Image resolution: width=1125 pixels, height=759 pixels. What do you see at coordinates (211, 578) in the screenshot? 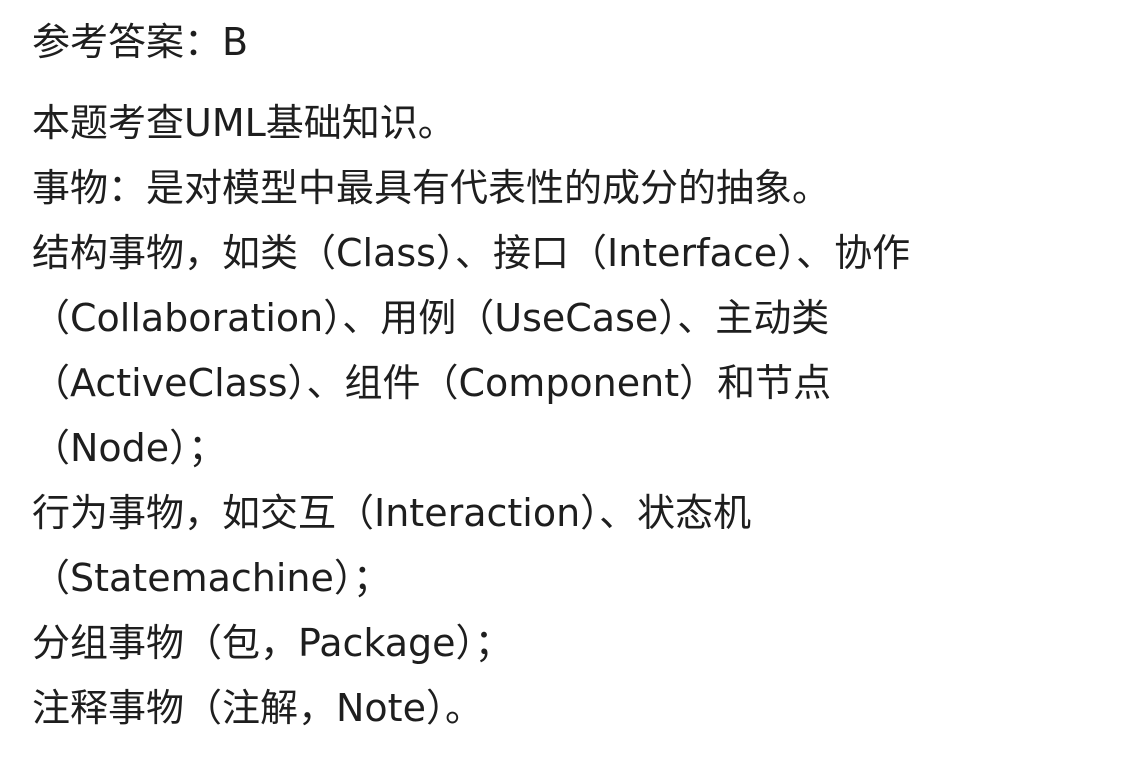
I see `explanation-line: （Statemachine）；` at bounding box center [211, 578].